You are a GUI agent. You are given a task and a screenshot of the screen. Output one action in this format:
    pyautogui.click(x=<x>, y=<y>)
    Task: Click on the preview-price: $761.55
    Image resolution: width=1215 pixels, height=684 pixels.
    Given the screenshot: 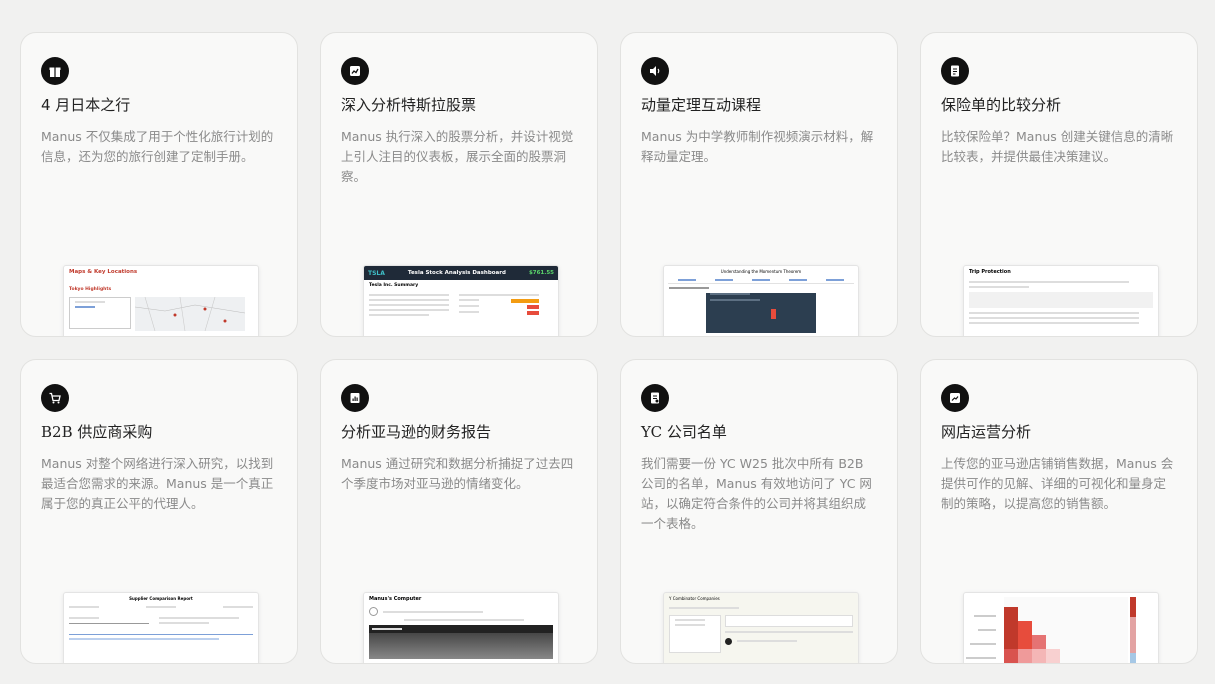 What is the action you would take?
    pyautogui.click(x=541, y=273)
    